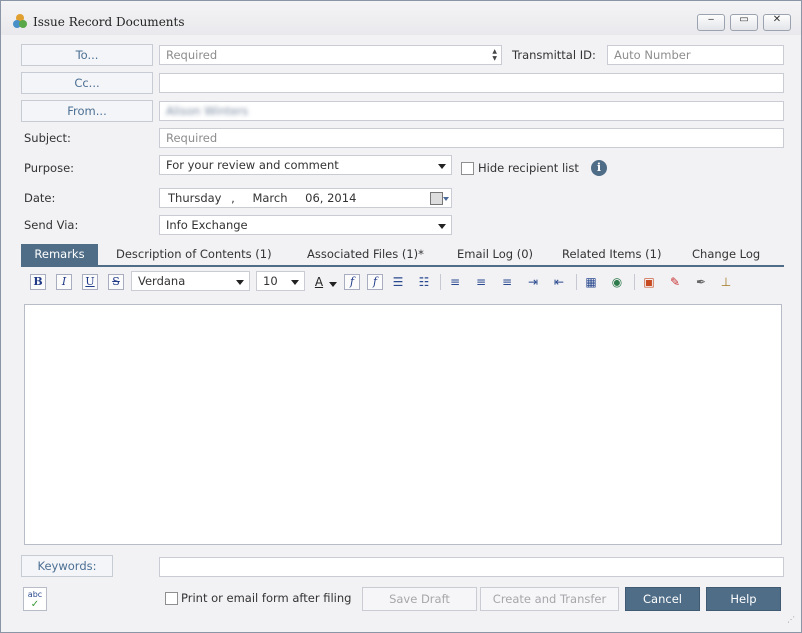 This screenshot has width=802, height=633. What do you see at coordinates (47, 138) in the screenshot?
I see `subject-label: Subject:` at bounding box center [47, 138].